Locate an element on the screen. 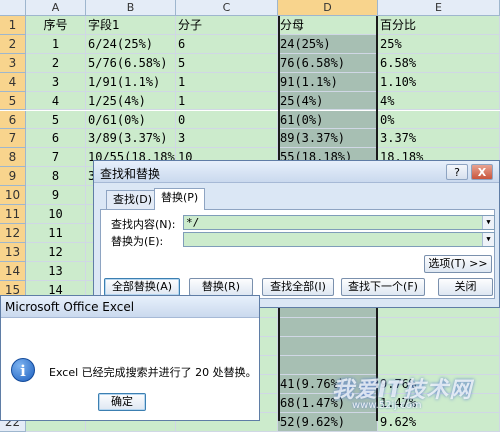 The height and width of the screenshot is (432, 500). table-cell: 3/89(3.37%) is located at coordinates (131, 139).